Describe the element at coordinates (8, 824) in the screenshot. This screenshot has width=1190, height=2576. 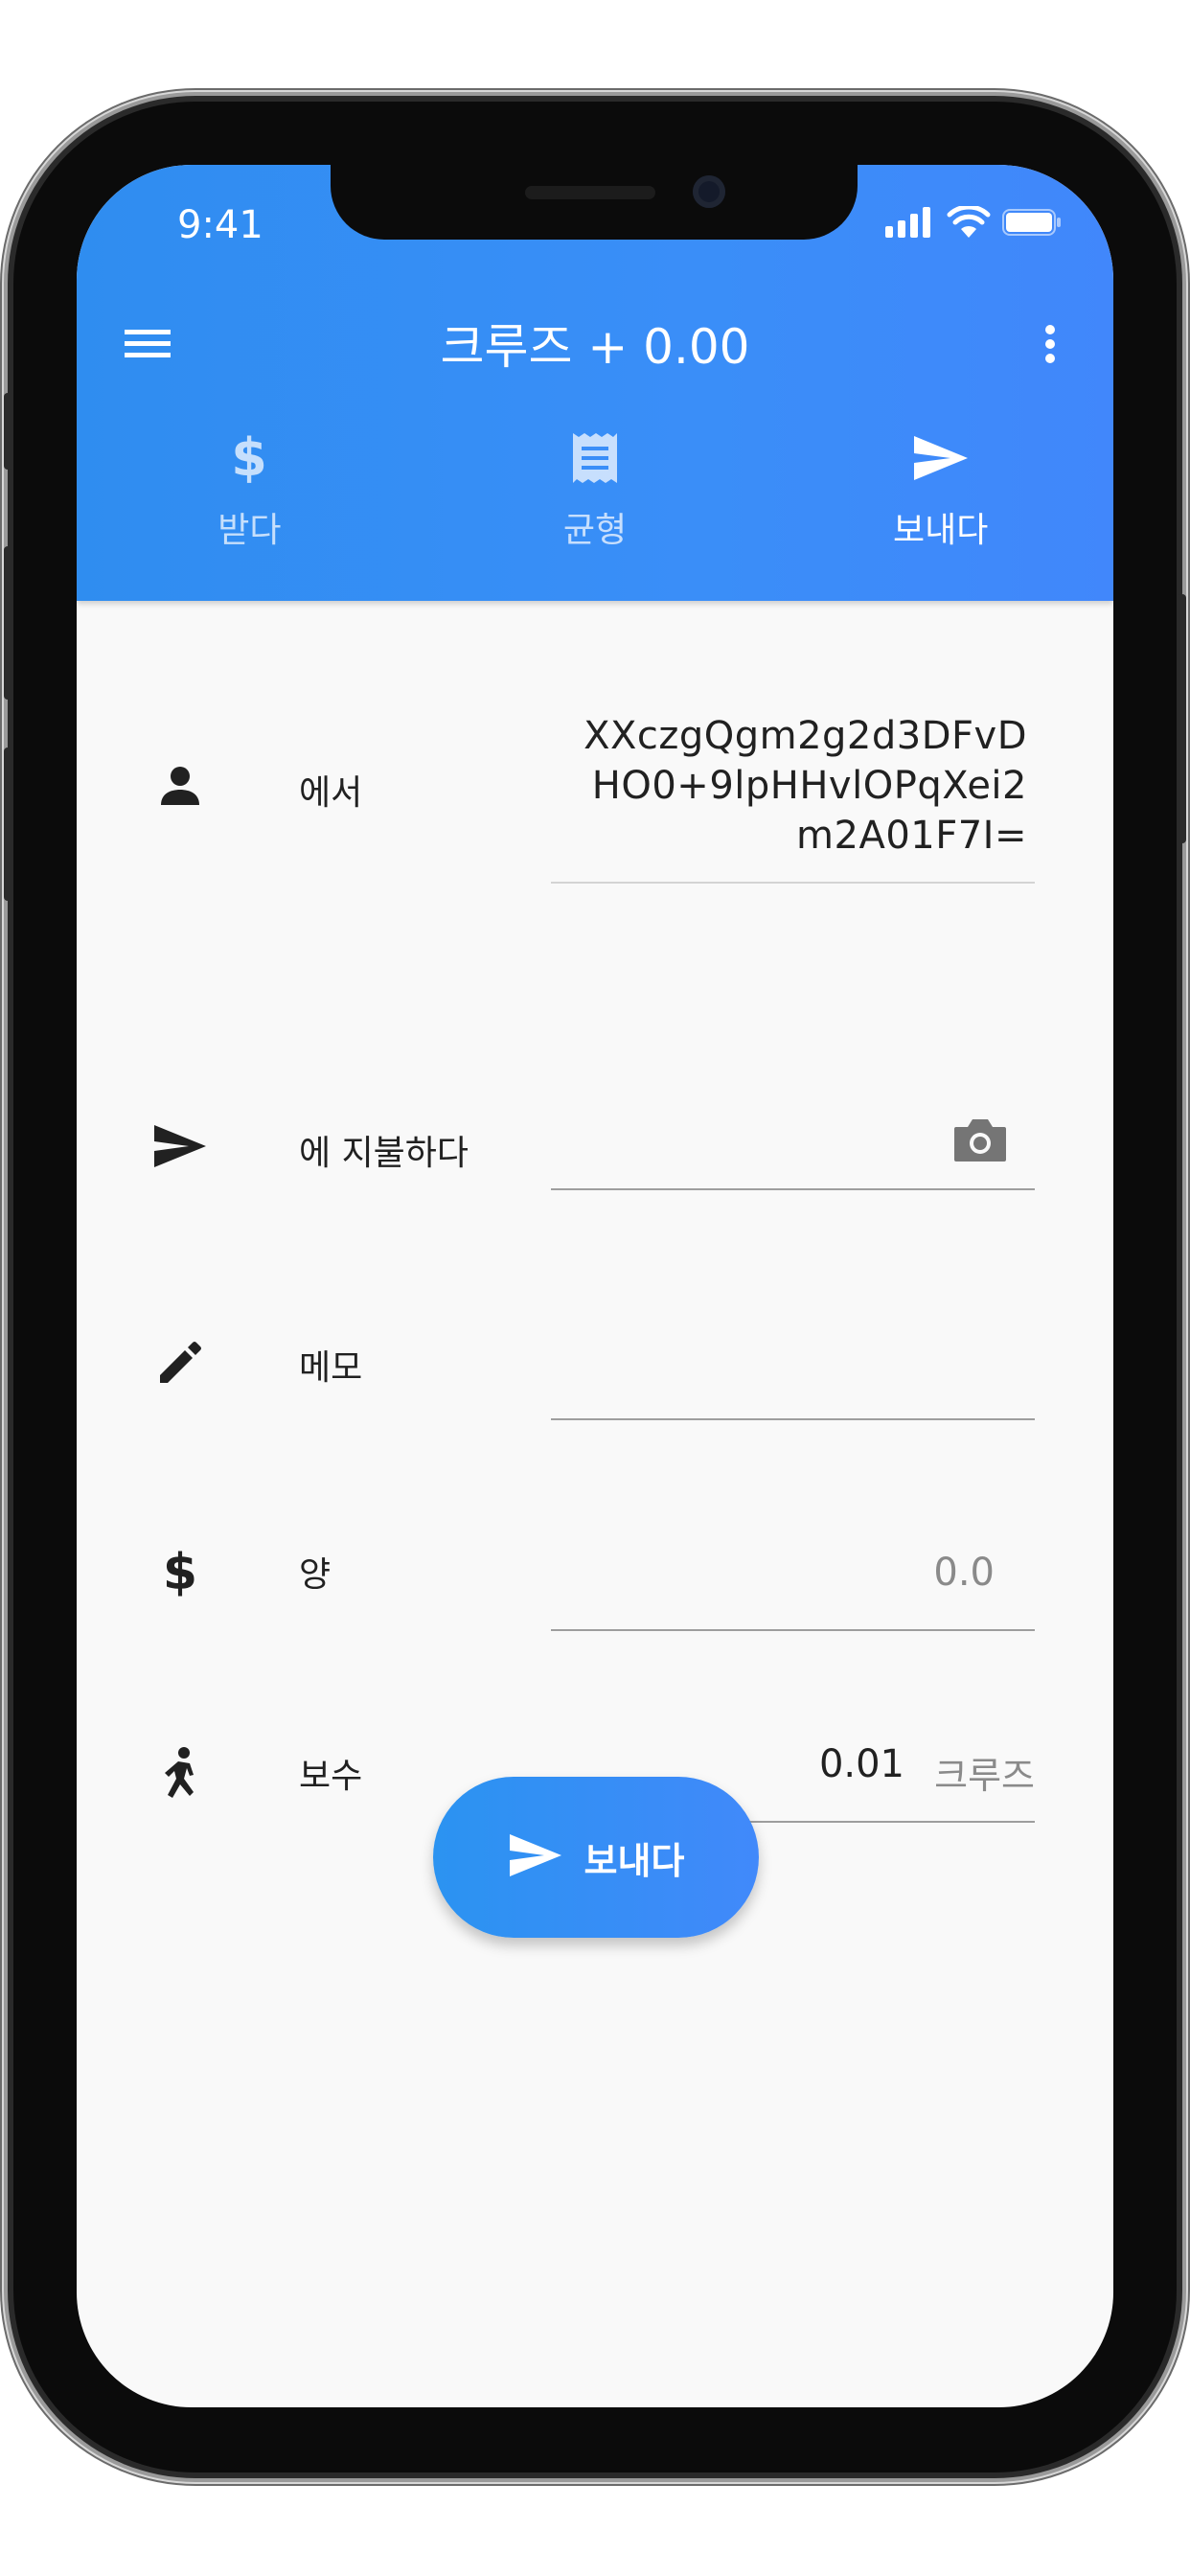
I see `volume-down-button` at that location.